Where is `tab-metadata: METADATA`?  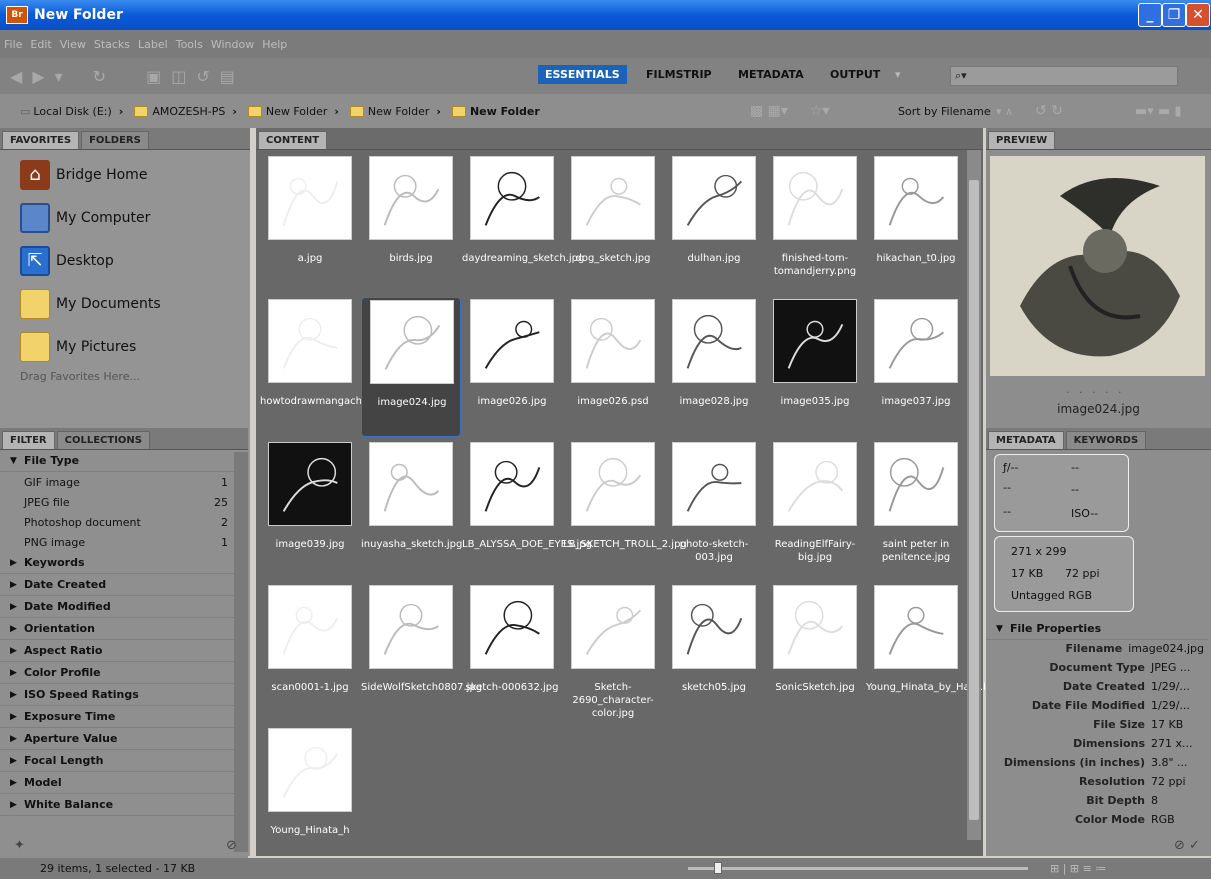 tab-metadata: METADATA is located at coordinates (1026, 440).